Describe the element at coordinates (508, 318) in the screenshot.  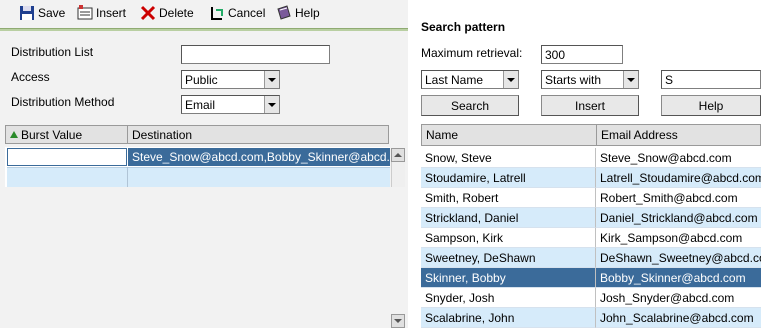
I see `result-name: Scalabrine, John` at that location.